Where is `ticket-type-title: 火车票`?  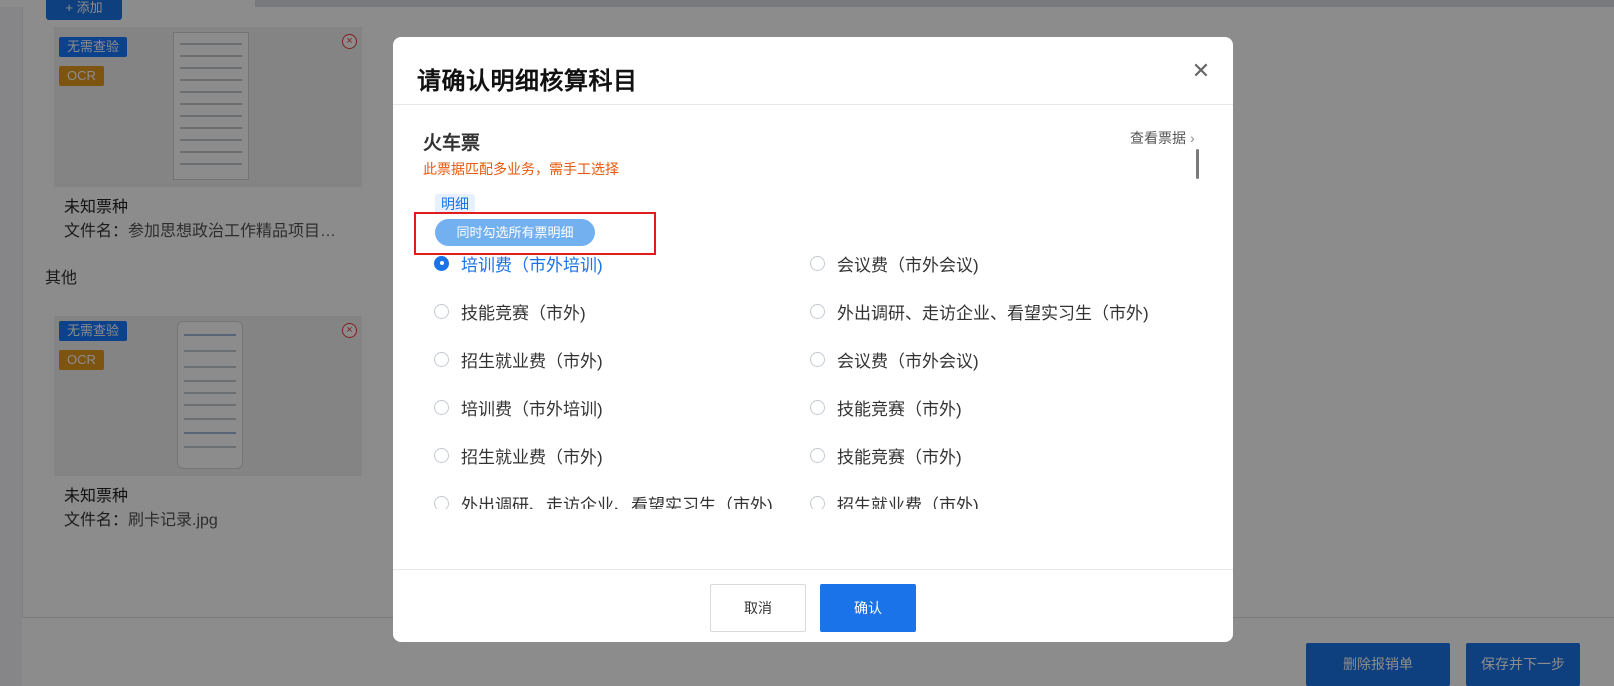 ticket-type-title: 火车票 is located at coordinates (452, 143).